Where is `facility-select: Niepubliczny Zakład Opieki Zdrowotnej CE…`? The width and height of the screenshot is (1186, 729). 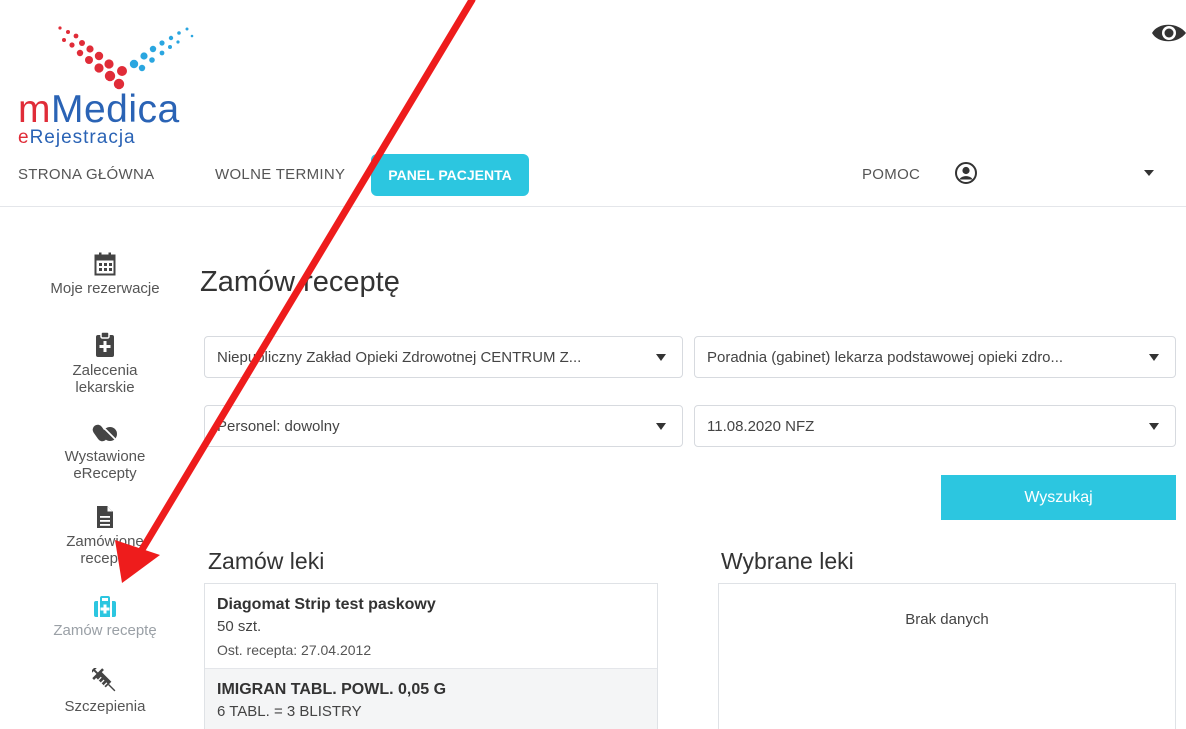
facility-select: Niepubliczny Zakład Opieki Zdrowotnej CE… is located at coordinates (443, 357).